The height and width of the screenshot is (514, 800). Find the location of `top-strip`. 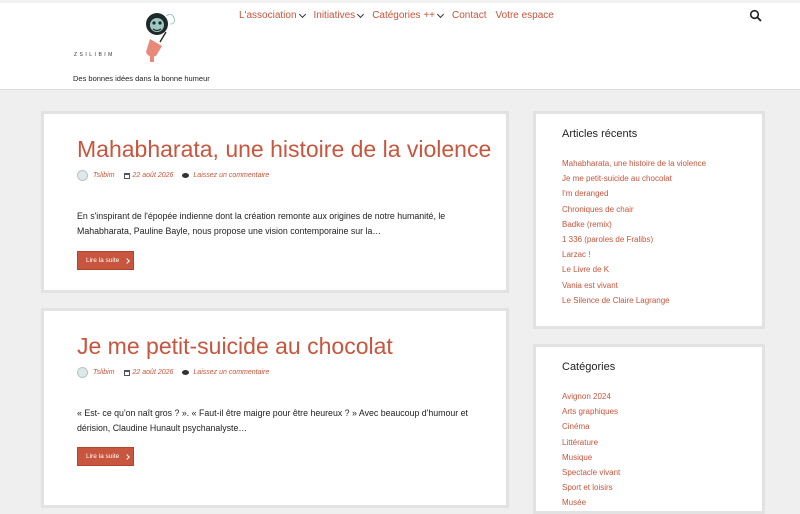

top-strip is located at coordinates (400, 1).